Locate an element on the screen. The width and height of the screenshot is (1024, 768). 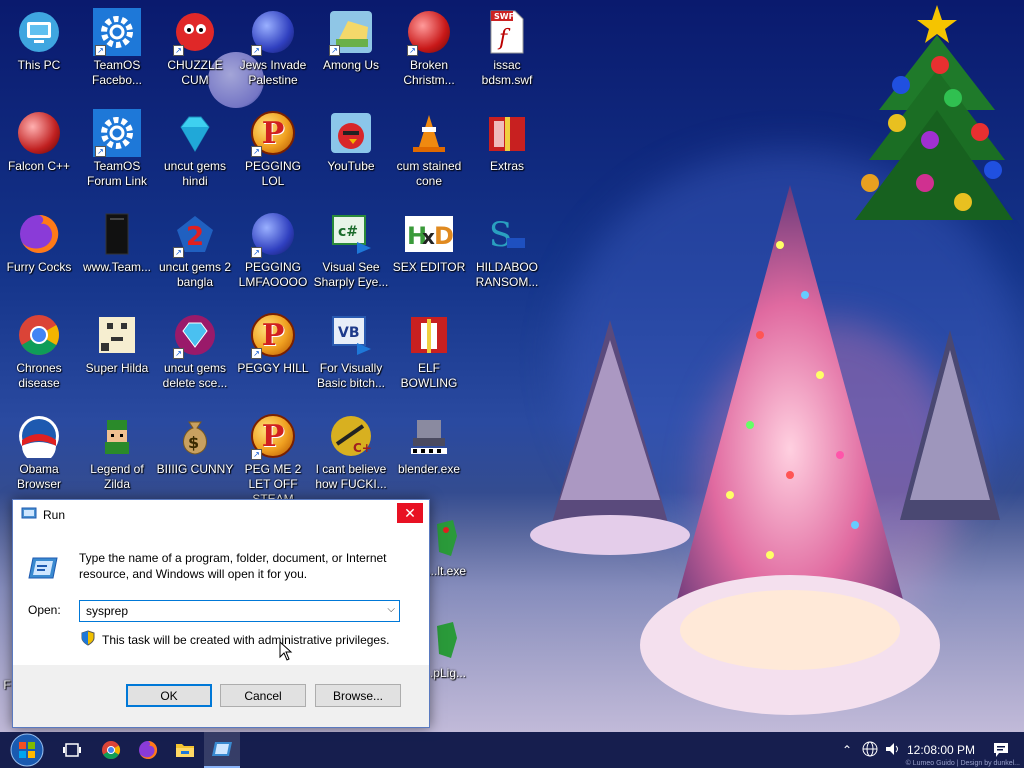
desktop-icon-obama-browser: Obama Browser is located at coordinates (39, 452).